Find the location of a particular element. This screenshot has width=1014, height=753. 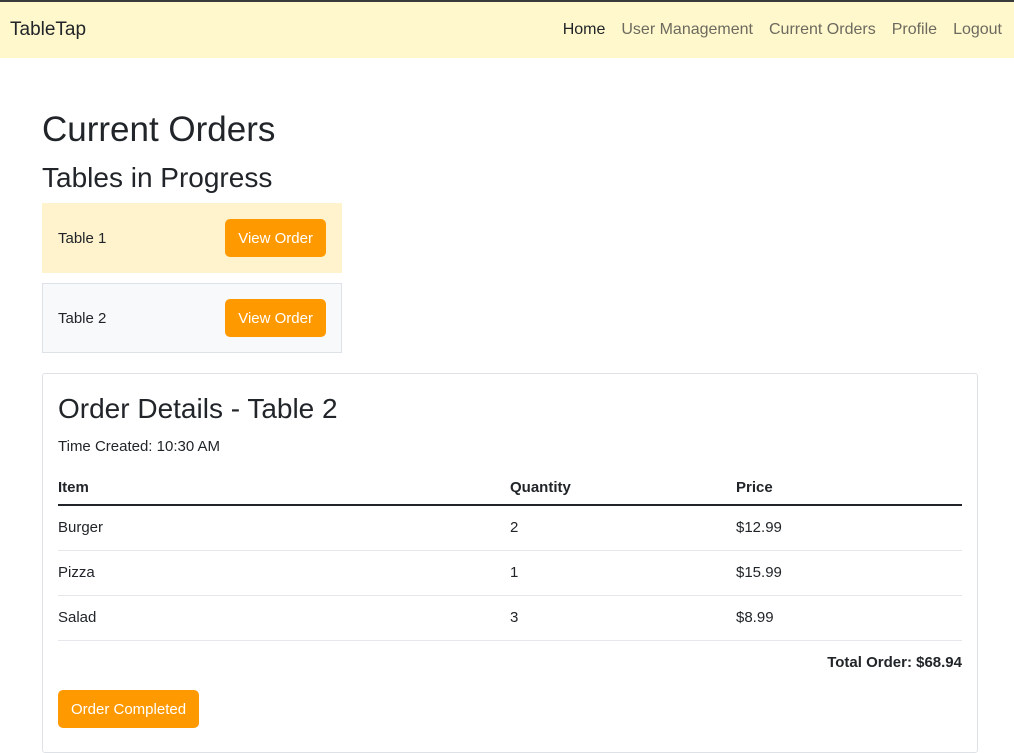

column-header-price: Price is located at coordinates (849, 488).